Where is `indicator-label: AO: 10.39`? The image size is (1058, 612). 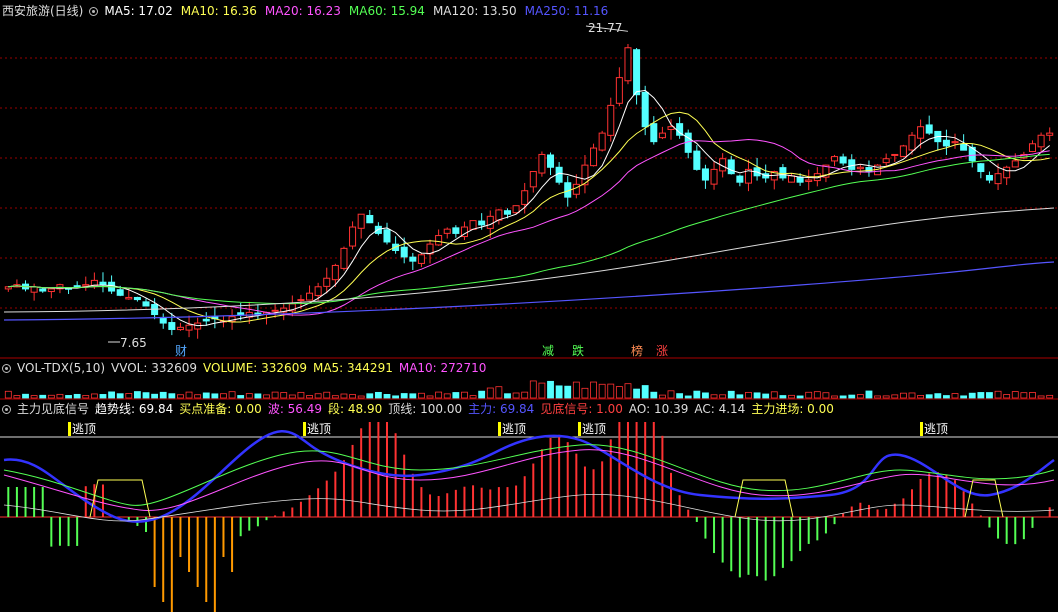 indicator-label: AO: 10.39 is located at coordinates (658, 409).